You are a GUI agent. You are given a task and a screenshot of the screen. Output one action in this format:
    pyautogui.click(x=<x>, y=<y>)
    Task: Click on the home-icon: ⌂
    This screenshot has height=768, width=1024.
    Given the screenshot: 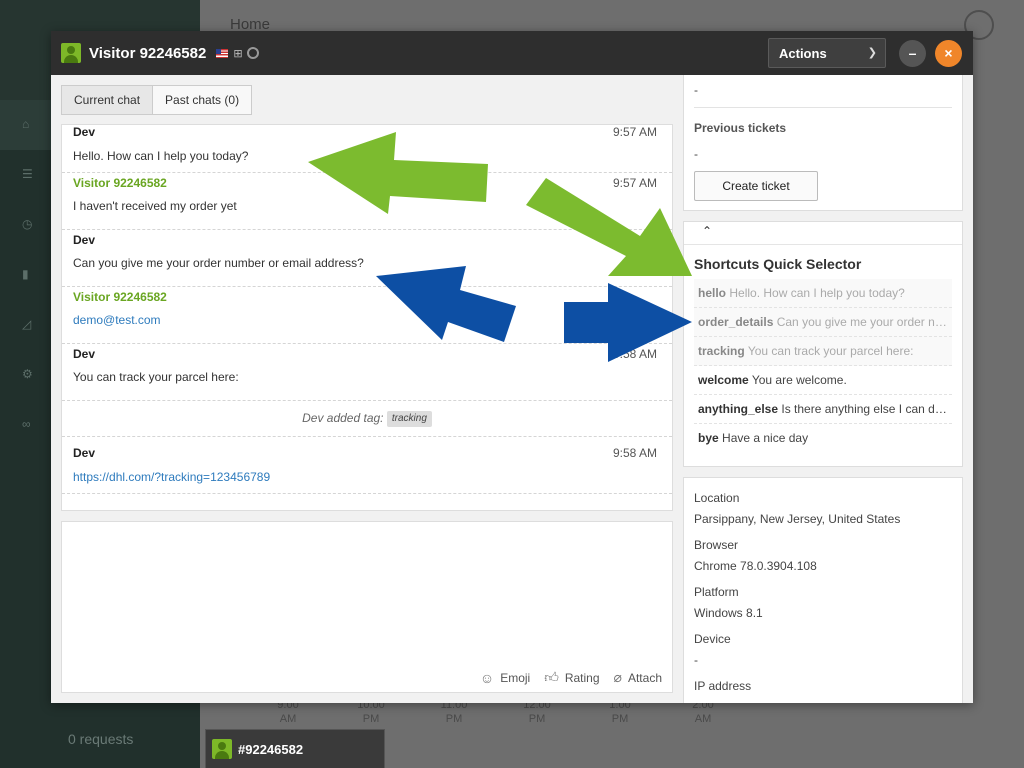 What is the action you would take?
    pyautogui.click(x=26, y=124)
    